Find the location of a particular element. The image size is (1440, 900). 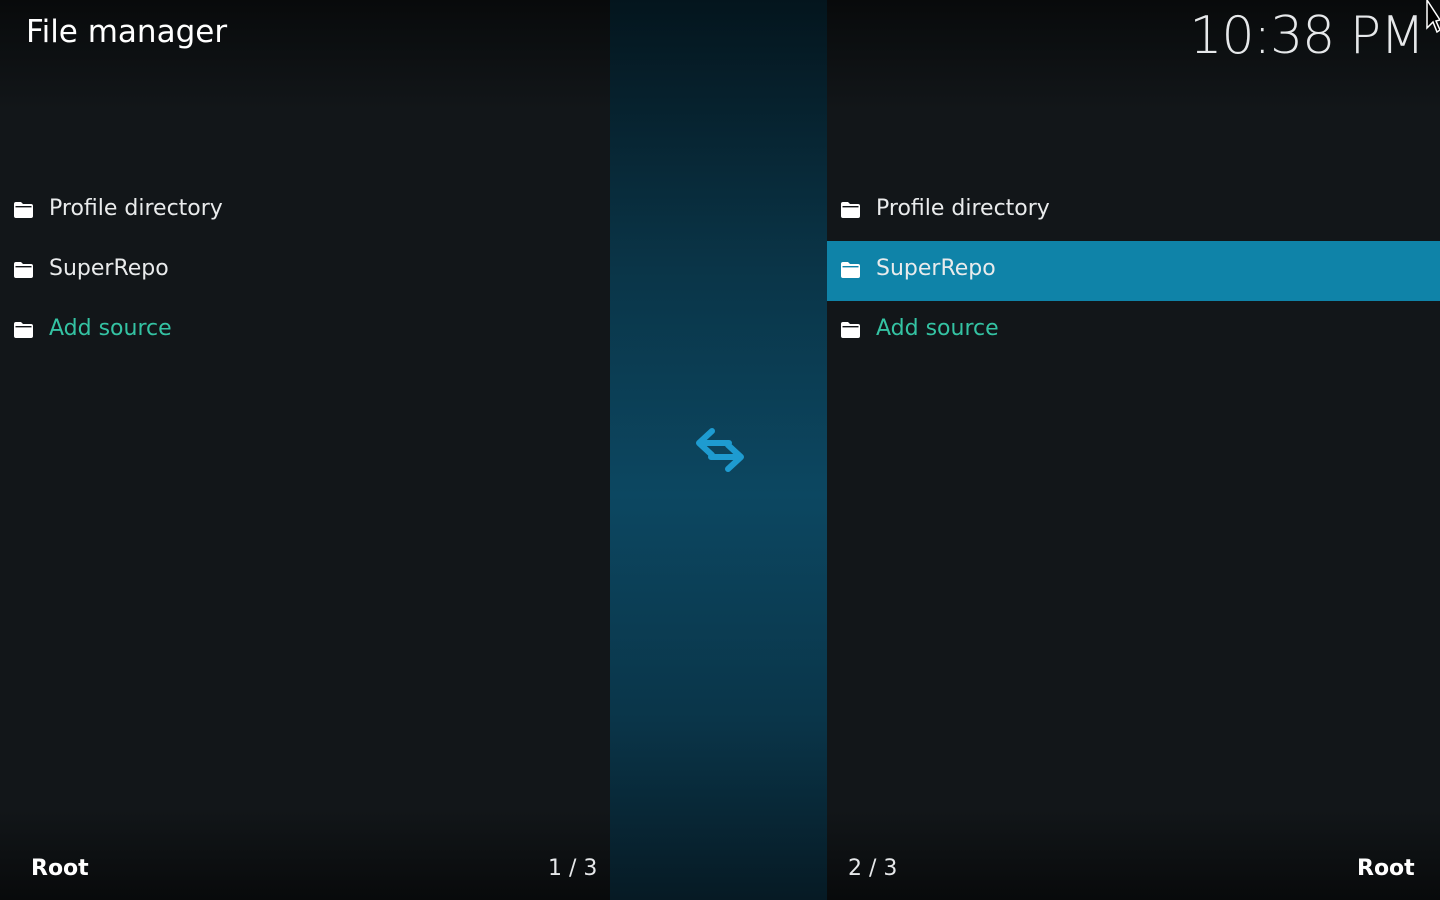

page-title: File manager is located at coordinates (127, 32).